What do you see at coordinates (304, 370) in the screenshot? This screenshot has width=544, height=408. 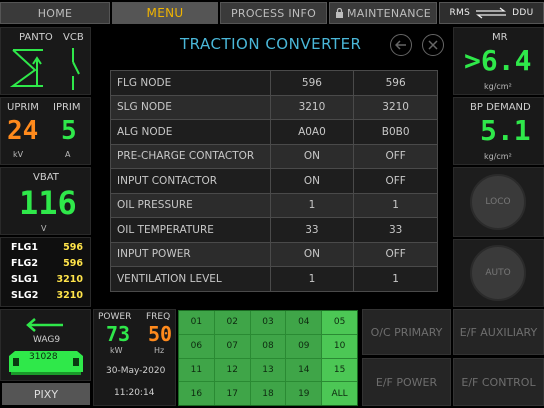 I see `grid-cell: 14` at bounding box center [304, 370].